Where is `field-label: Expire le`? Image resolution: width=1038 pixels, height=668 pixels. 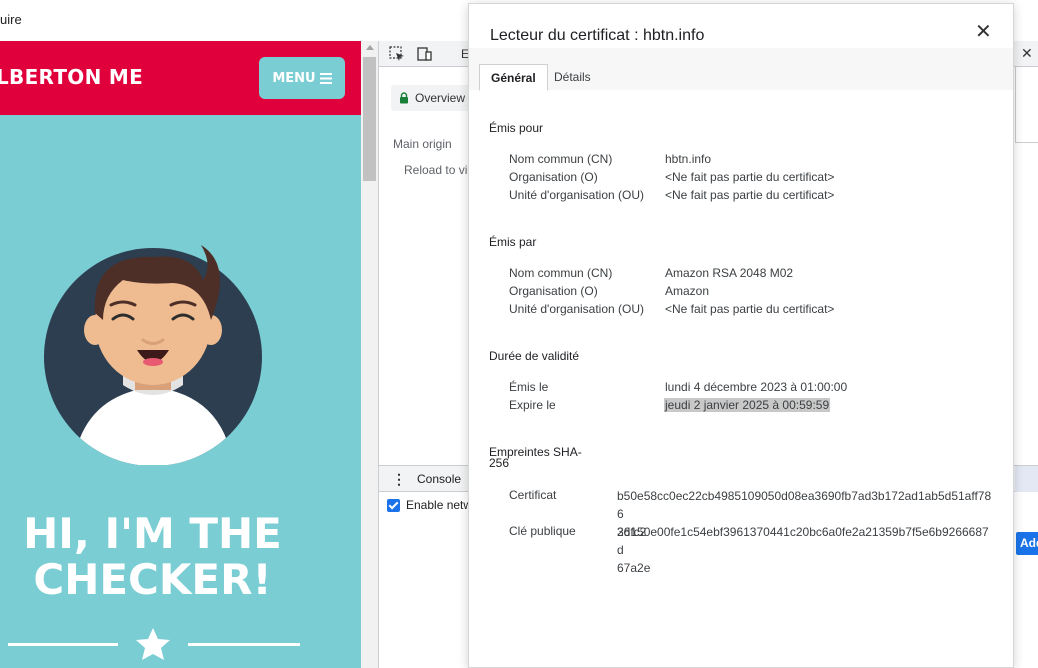 field-label: Expire le is located at coordinates (532, 405).